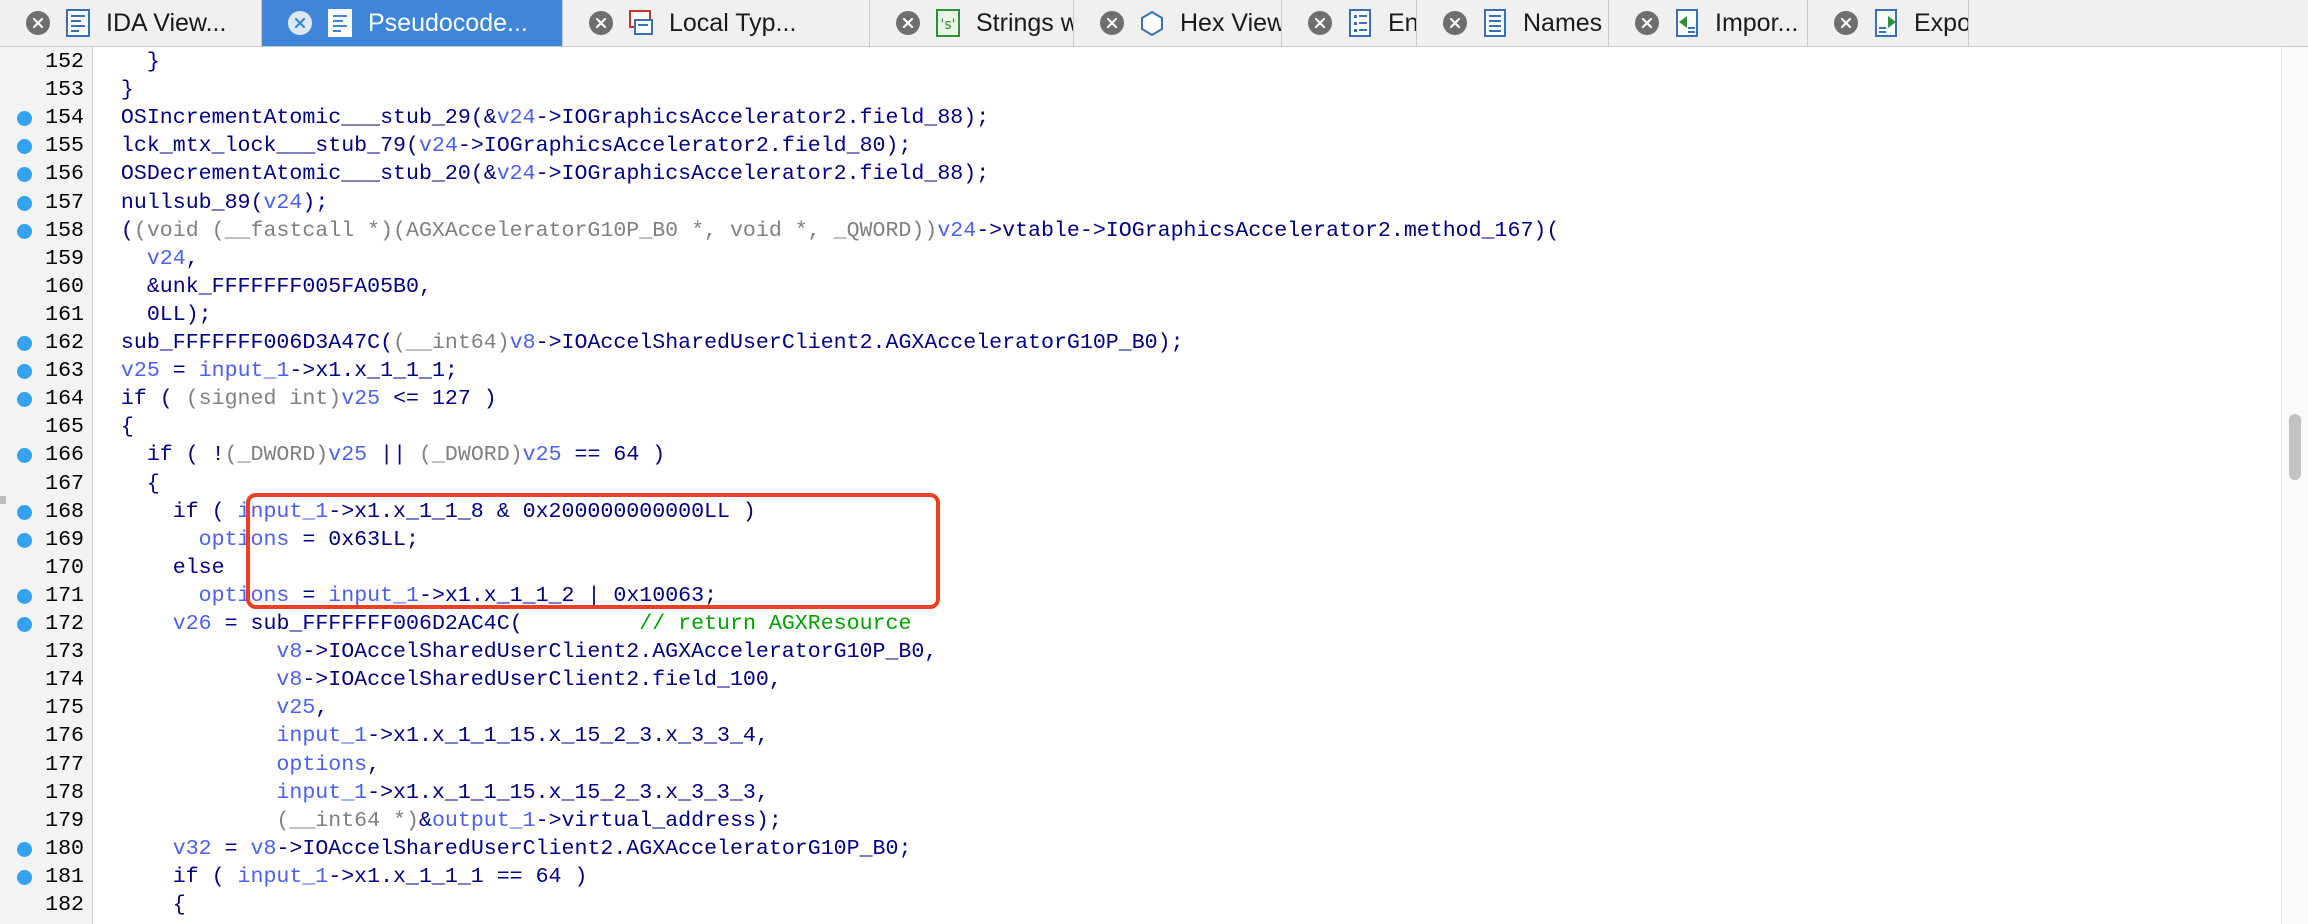 The height and width of the screenshot is (924, 2308). Describe the element at coordinates (64, 314) in the screenshot. I see `line-number: 161` at that location.